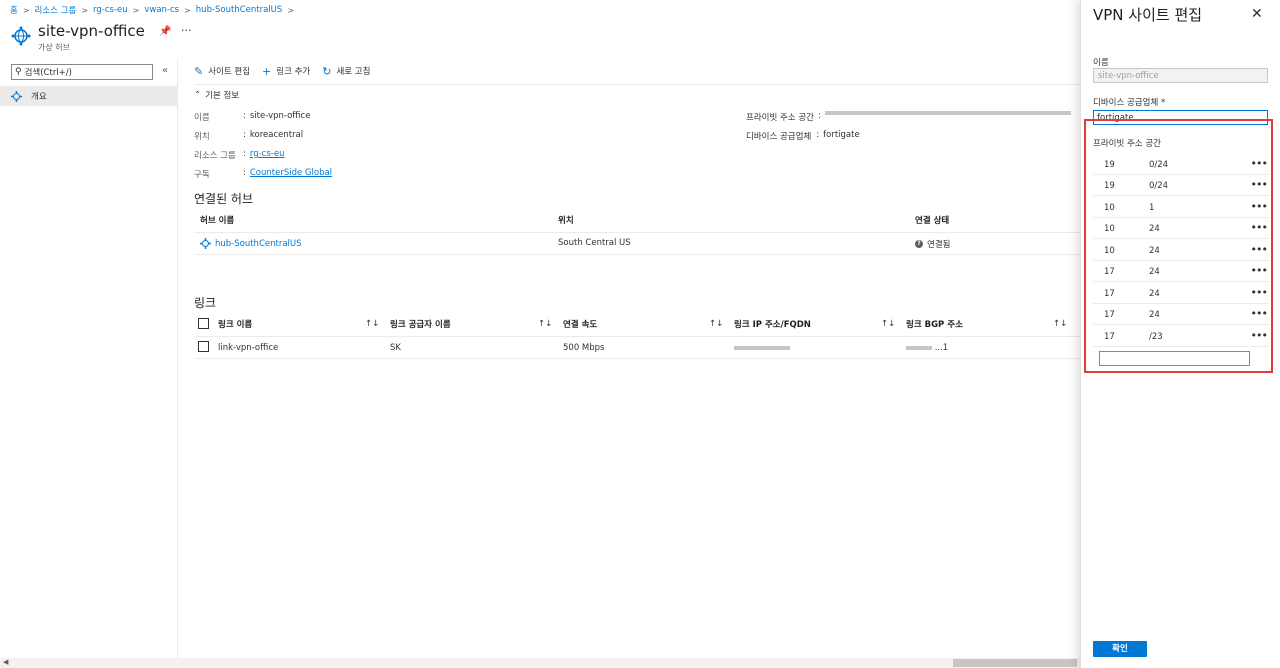 The image size is (1280, 668). Describe the element at coordinates (177, 358) in the screenshot. I see `nav-divider` at that location.